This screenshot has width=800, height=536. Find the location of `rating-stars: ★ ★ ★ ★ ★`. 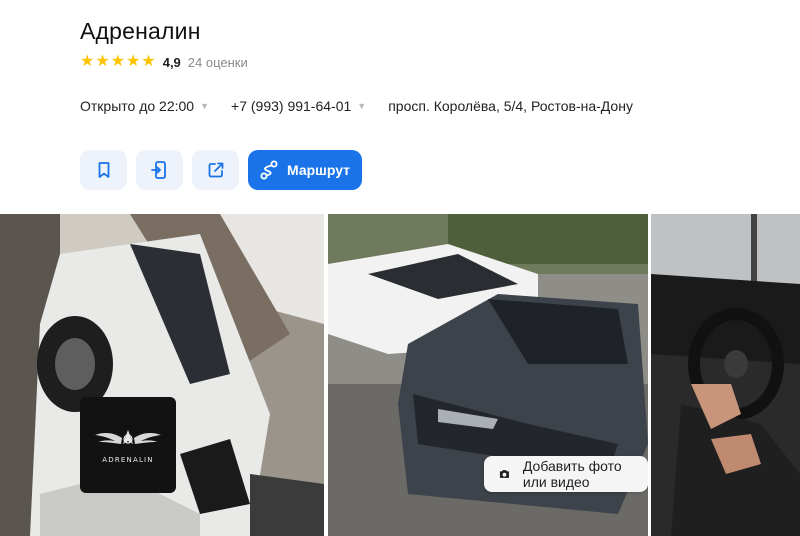

rating-stars: ★ ★ ★ ★ ★ is located at coordinates (118, 62).